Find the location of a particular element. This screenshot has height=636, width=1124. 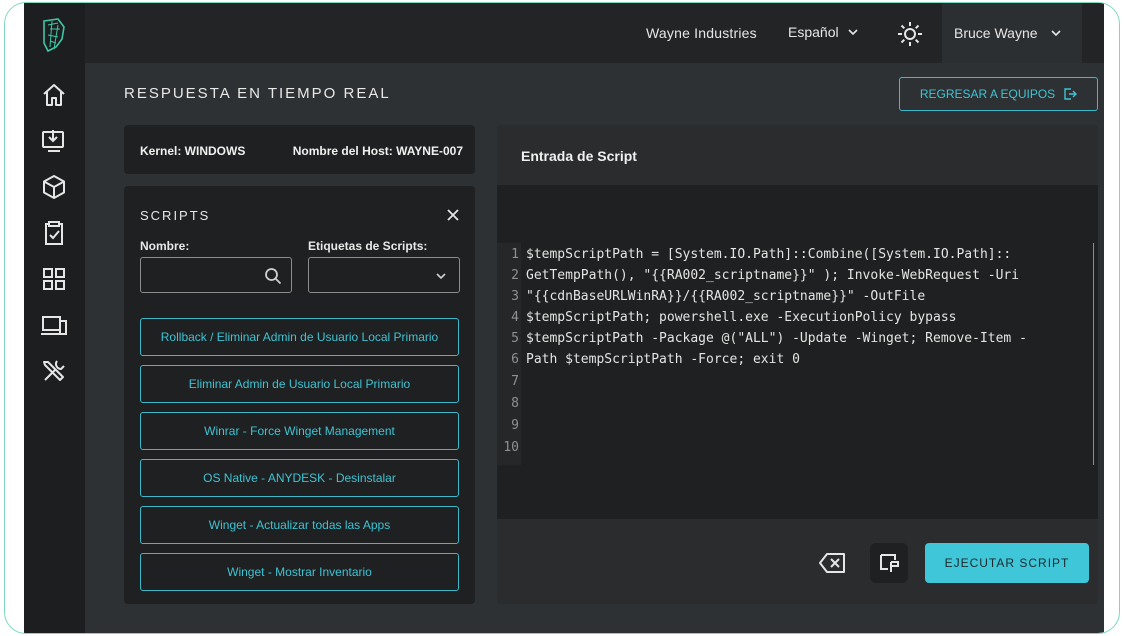

script-item: Eliminar Admin de Usuario Local Primario is located at coordinates (299, 384).